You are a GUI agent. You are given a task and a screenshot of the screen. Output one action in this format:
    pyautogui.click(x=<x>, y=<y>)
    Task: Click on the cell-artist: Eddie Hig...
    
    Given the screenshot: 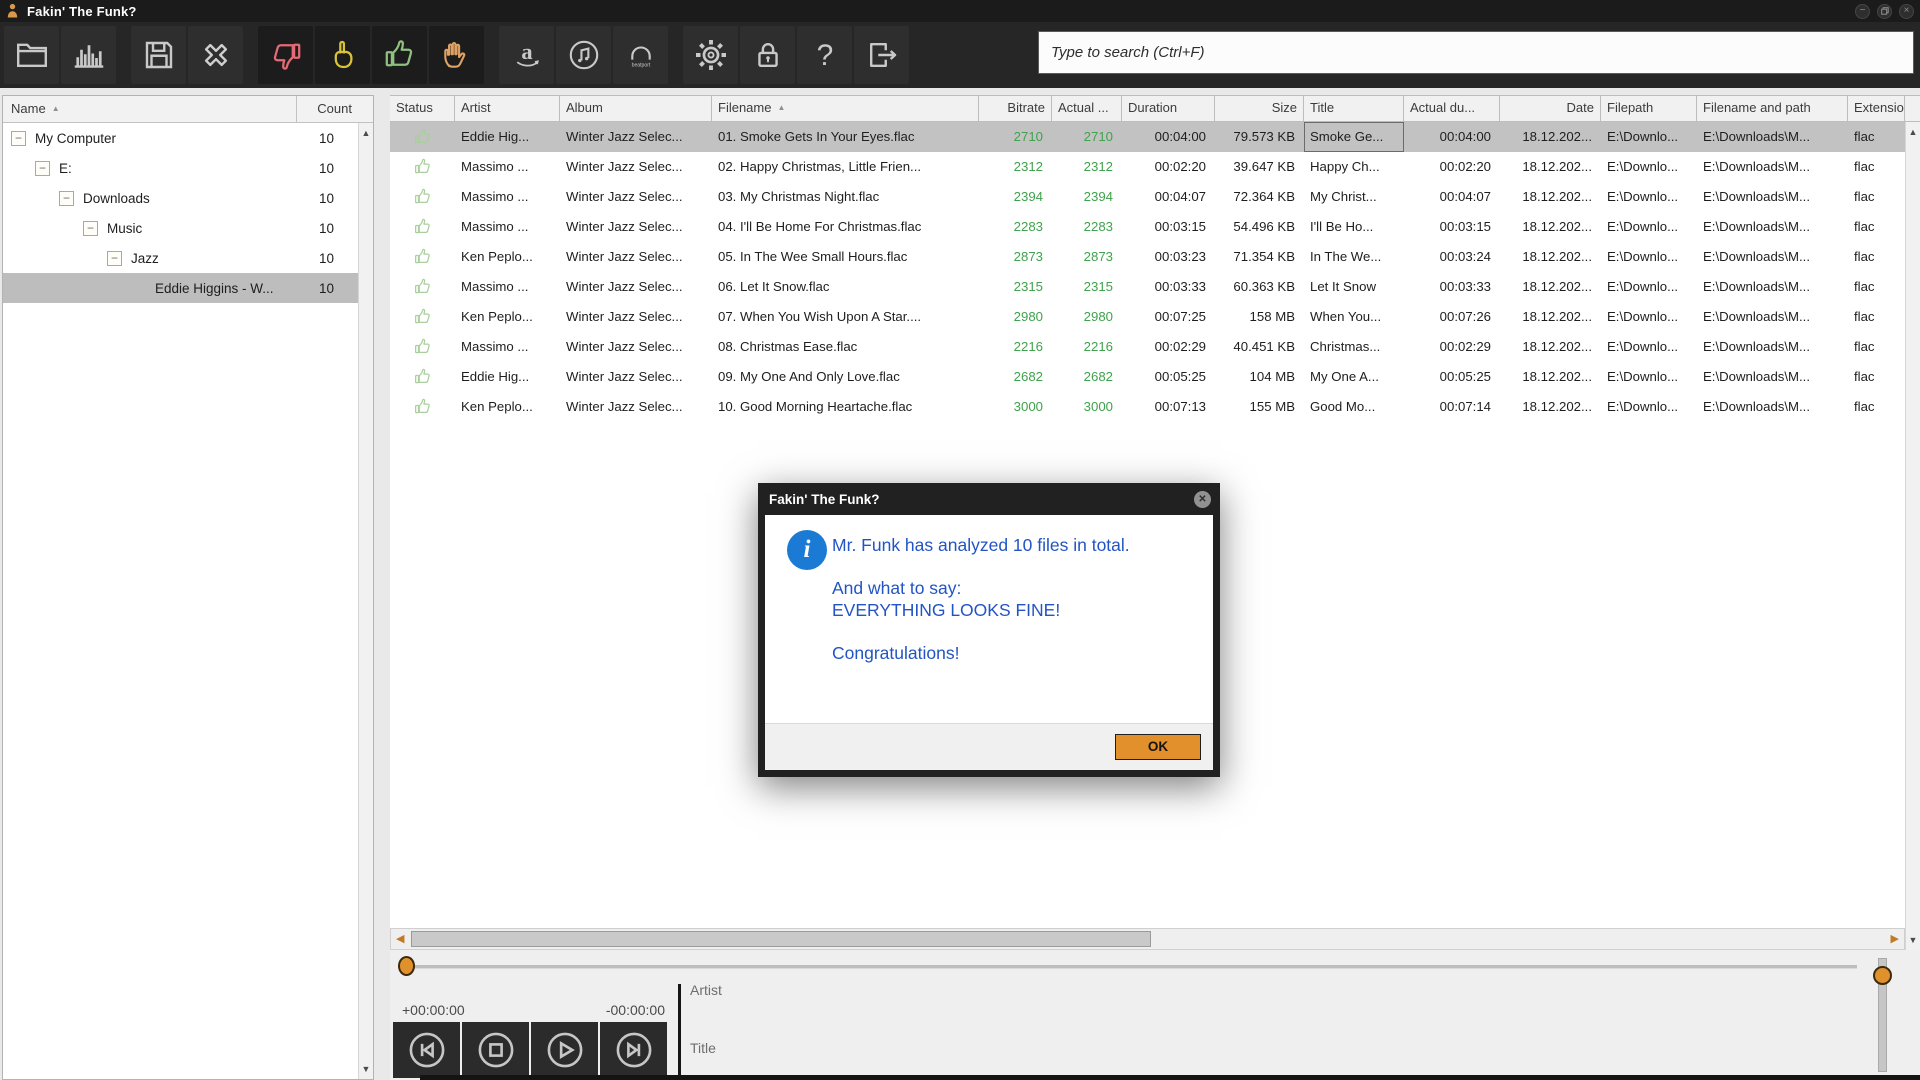 What is the action you would take?
    pyautogui.click(x=495, y=136)
    